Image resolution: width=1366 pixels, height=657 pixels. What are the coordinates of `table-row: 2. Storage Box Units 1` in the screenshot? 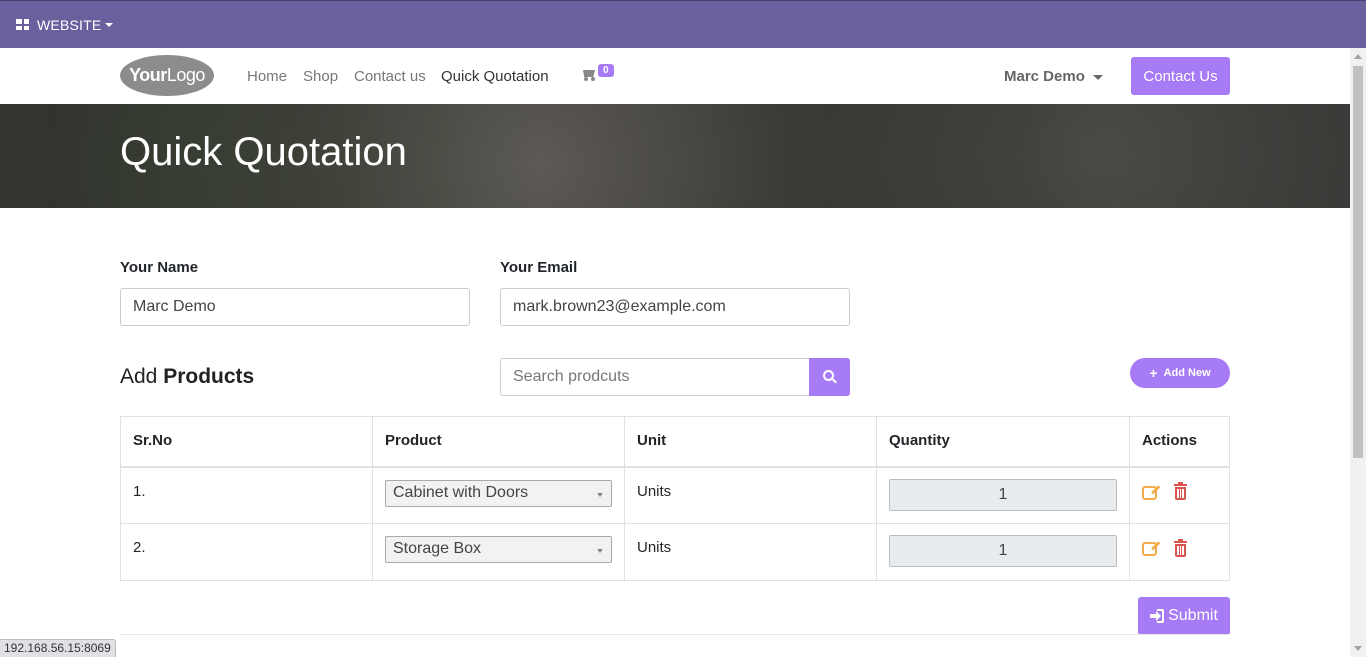 It's located at (675, 552).